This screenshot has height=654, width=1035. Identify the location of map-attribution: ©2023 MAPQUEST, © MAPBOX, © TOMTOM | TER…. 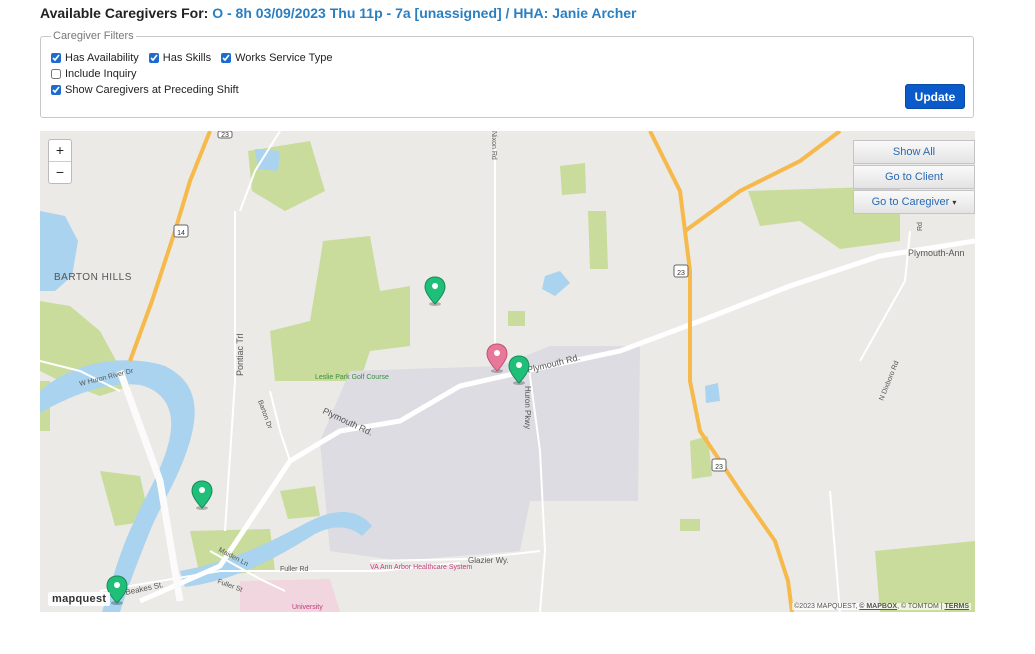
(881, 606).